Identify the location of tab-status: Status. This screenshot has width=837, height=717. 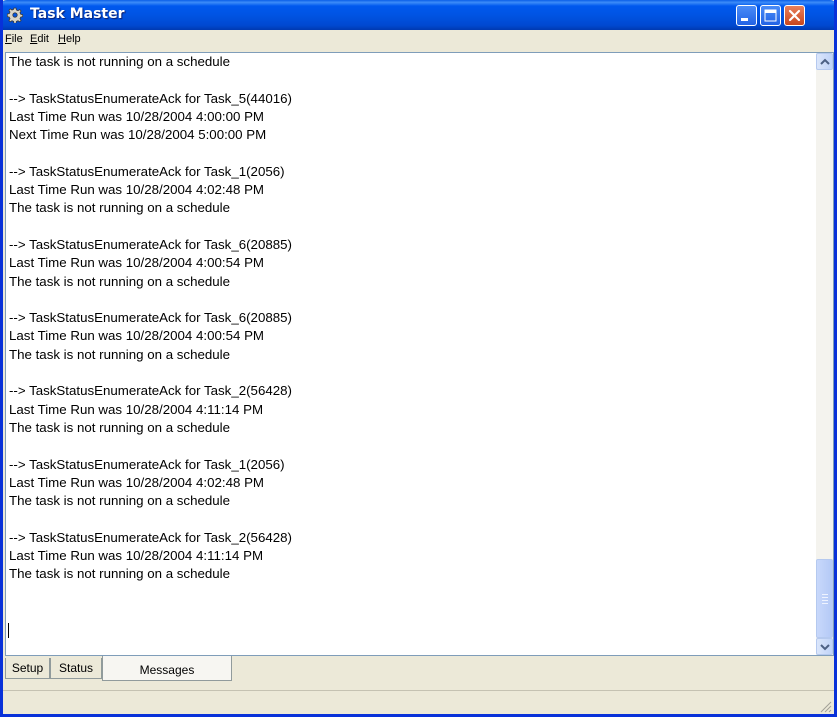
(76, 668).